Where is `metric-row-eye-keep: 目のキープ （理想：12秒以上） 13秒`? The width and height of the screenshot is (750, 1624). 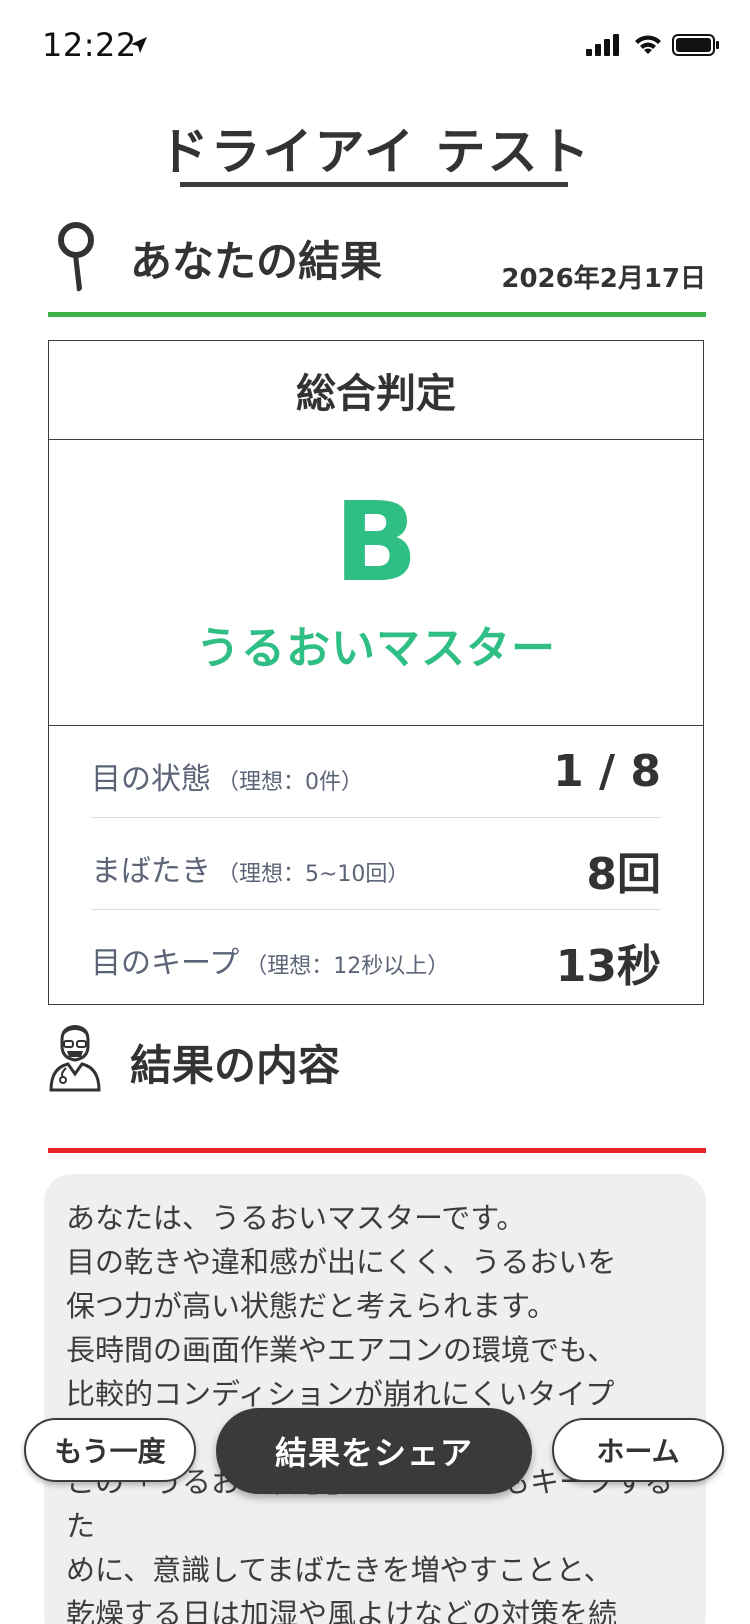 metric-row-eye-keep: 目のキープ （理想：12秒以上） 13秒 is located at coordinates (376, 956).